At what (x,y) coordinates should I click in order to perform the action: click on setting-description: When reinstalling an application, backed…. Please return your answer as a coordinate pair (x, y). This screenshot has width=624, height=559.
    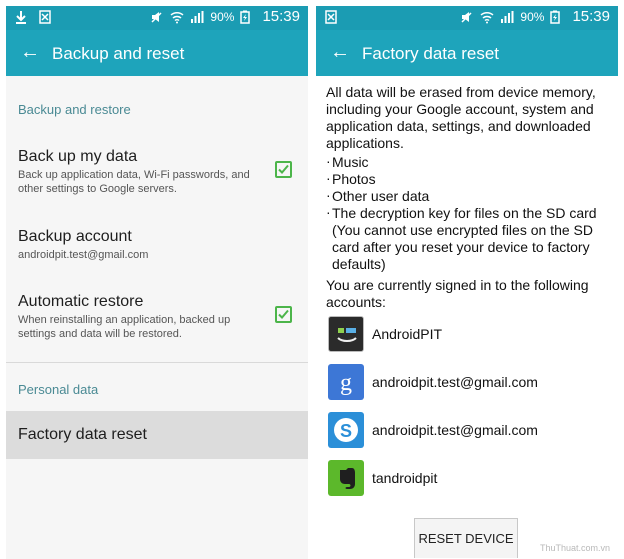
    Looking at the image, I should click on (124, 327).